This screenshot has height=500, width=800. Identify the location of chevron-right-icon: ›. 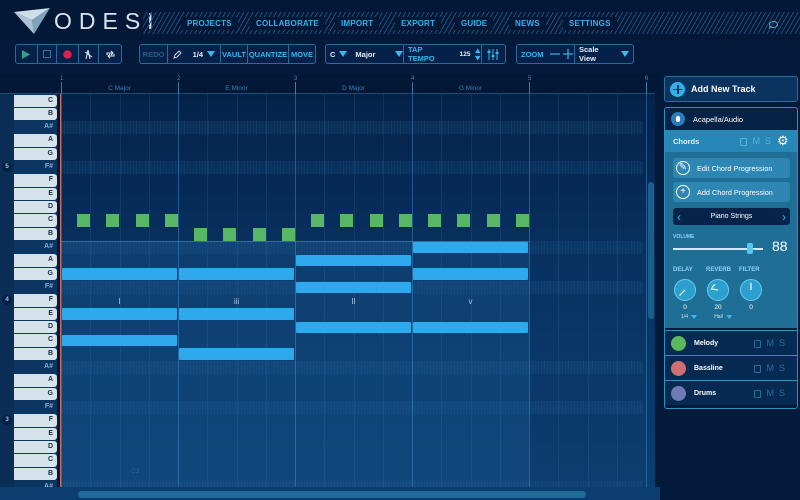
(784, 217).